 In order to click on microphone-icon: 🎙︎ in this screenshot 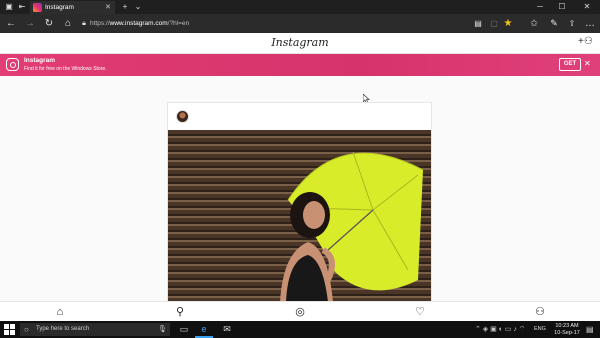, I will do `click(162, 329)`.